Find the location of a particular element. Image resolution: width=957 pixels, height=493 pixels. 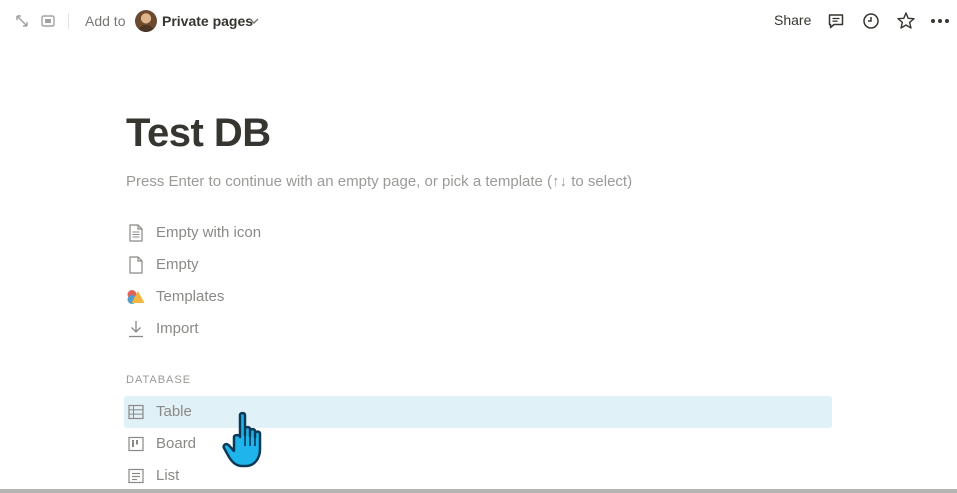

option-label: Board is located at coordinates (176, 443).